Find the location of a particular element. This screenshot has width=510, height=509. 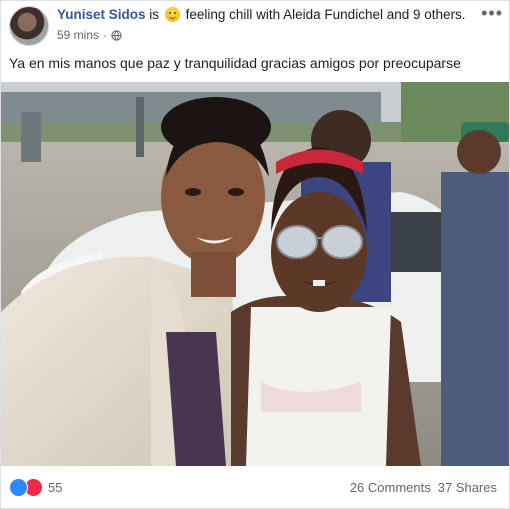

author-name: Yuniset Sidos is located at coordinates (101, 14).